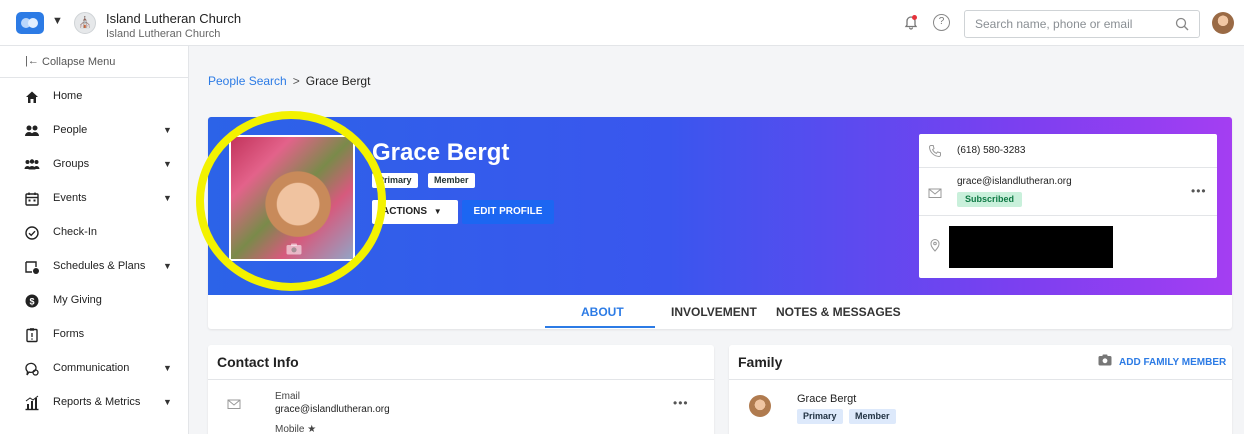 Image resolution: width=1244 pixels, height=434 pixels. Describe the element at coordinates (508, 212) in the screenshot. I see `edit-profile-button: EDIT PROFILE` at that location.